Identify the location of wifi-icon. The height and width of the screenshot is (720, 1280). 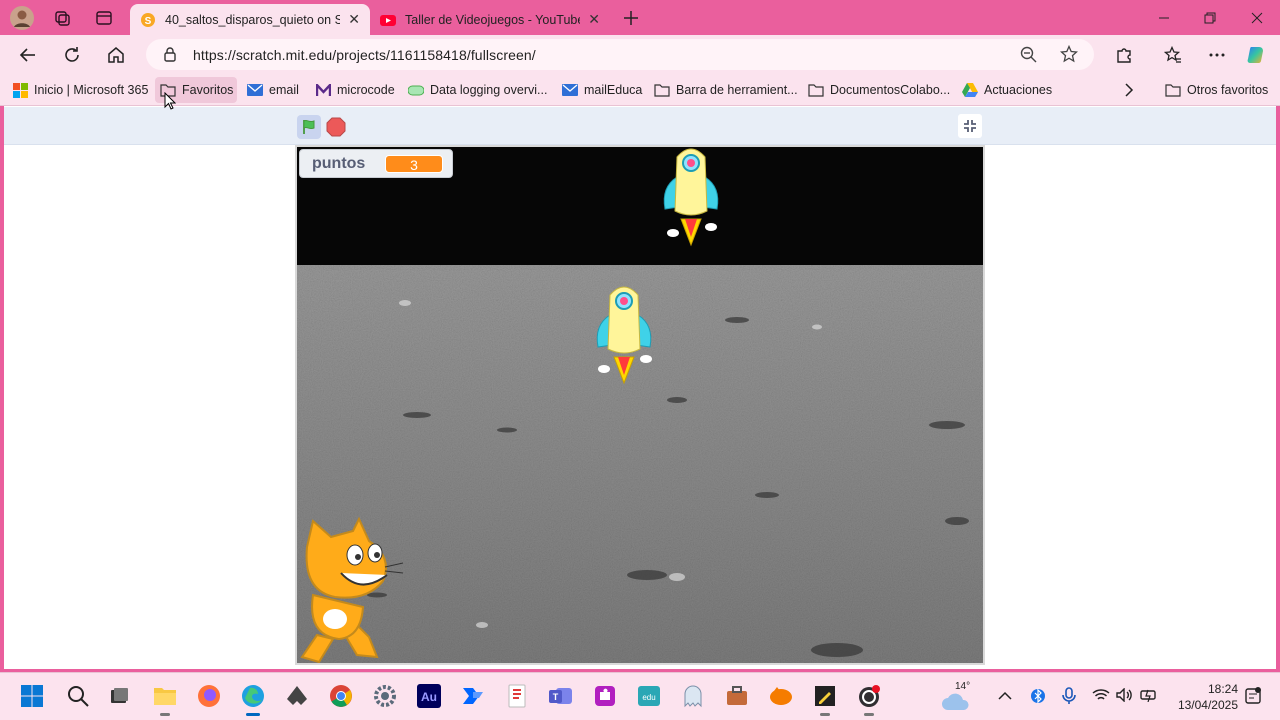
(1101, 696).